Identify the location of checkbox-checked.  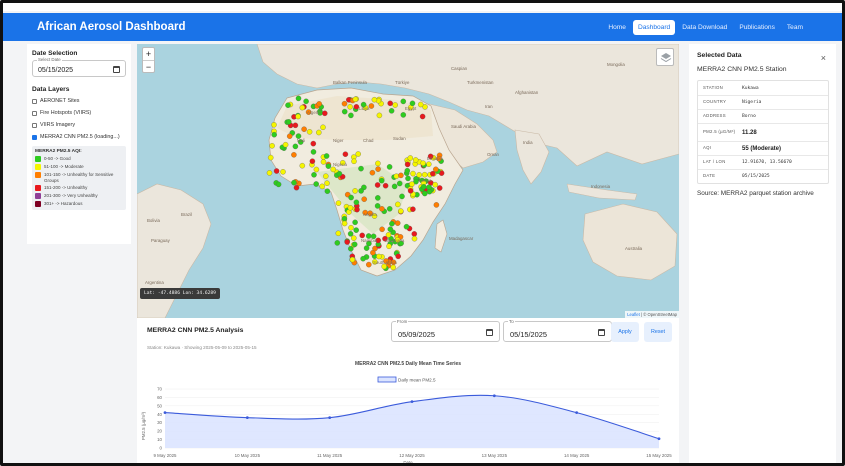
(34, 138).